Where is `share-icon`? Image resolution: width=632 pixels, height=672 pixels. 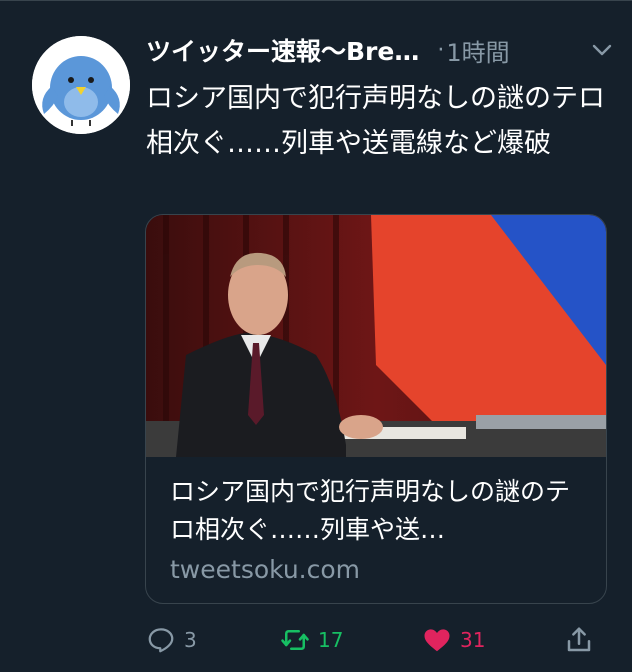 share-icon is located at coordinates (579, 639).